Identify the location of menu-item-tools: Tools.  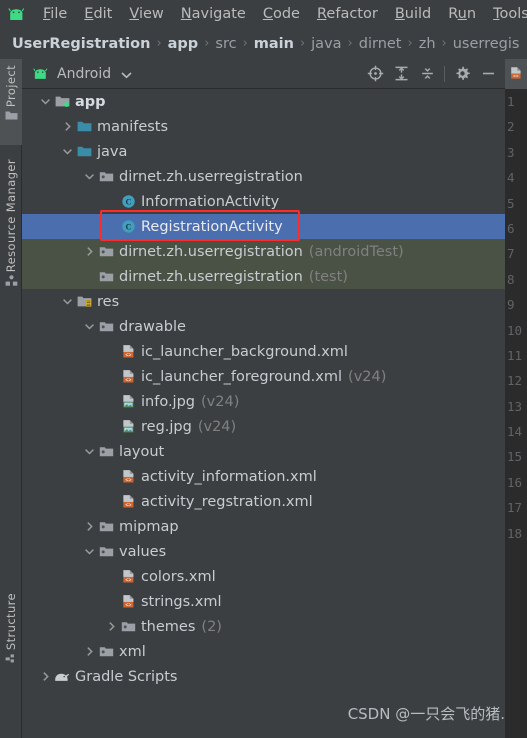
(510, 14).